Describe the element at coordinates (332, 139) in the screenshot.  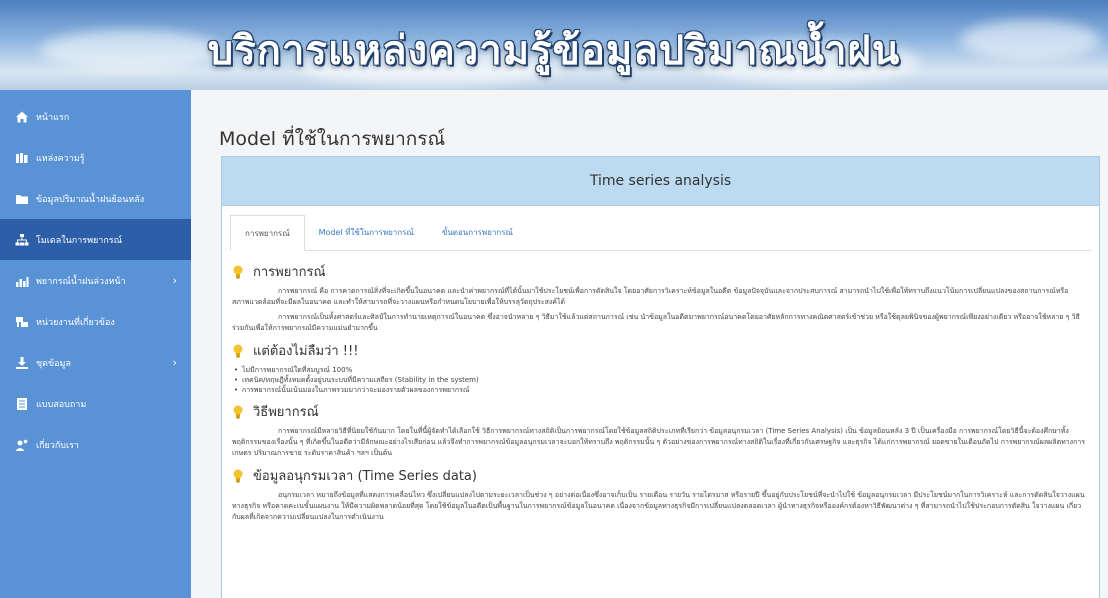
I see `page-title: Model ที่ใช้ในการพยากรณ์` at that location.